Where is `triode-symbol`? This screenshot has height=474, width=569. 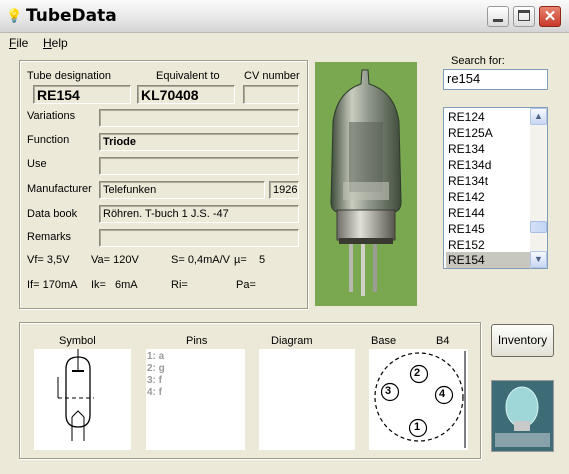
triode-symbol is located at coordinates (75, 395).